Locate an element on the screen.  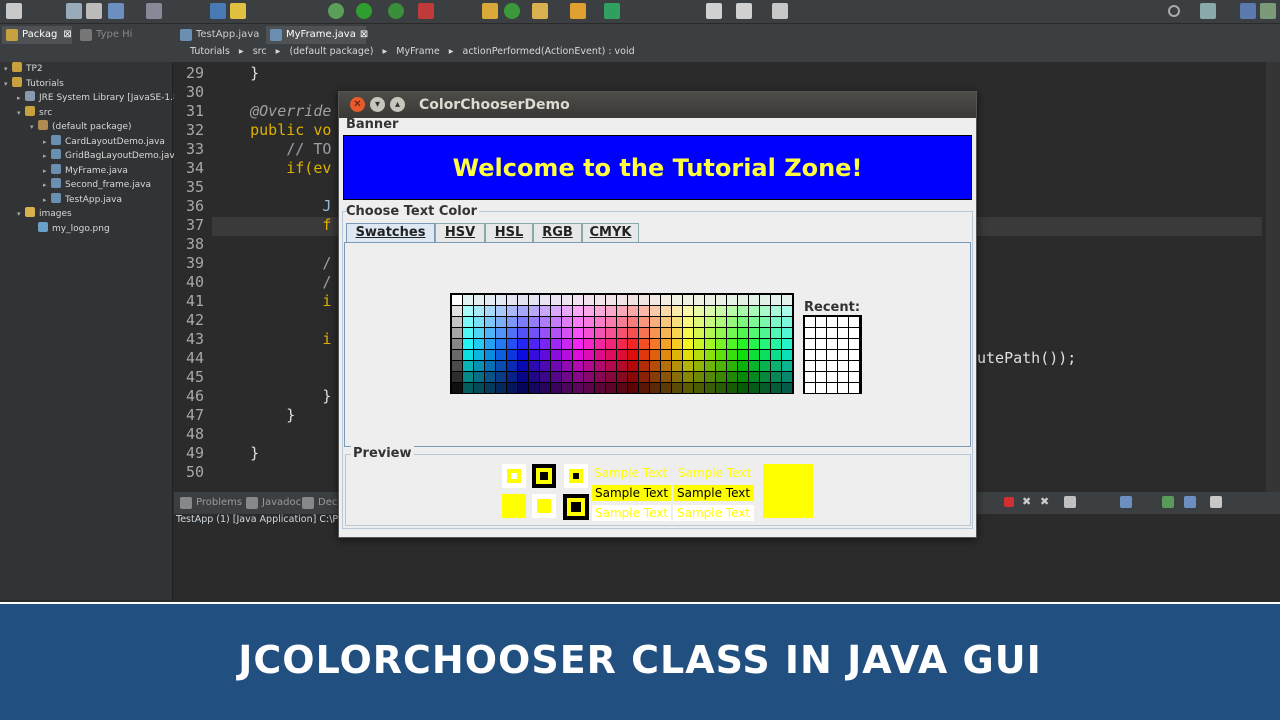
nav-back-icon is located at coordinates (714, 11).